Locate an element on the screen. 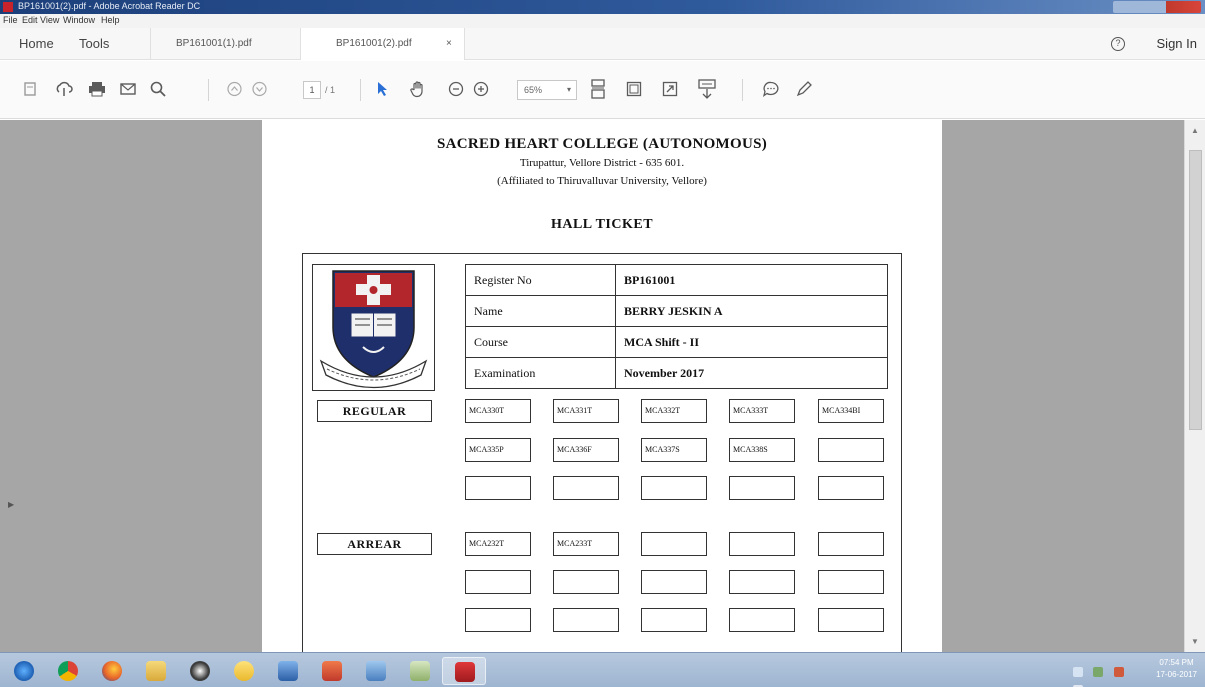 The width and height of the screenshot is (1205, 687). tab-home: Home is located at coordinates (36, 44).